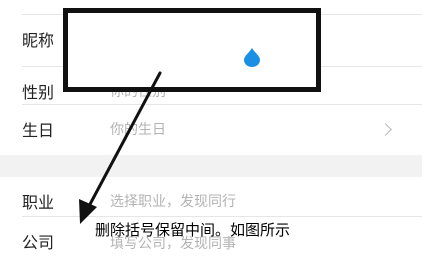 Image resolution: width=422 pixels, height=268 pixels. What do you see at coordinates (211, 166) in the screenshot?
I see `section-gap` at bounding box center [211, 166].